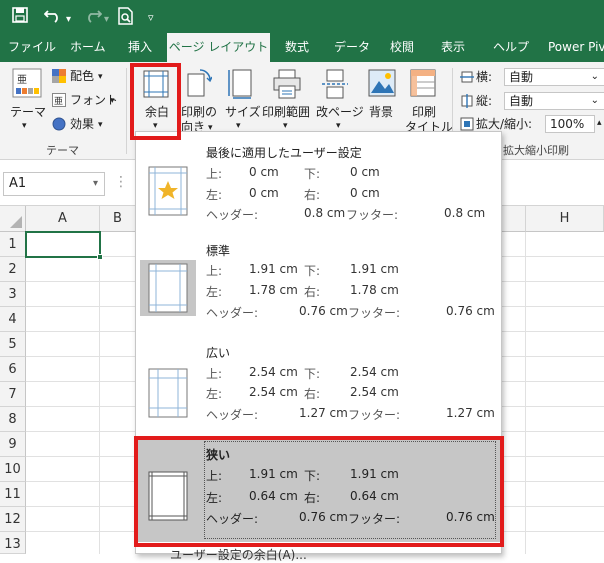  What do you see at coordinates (595, 77) in the screenshot?
I see `width-dropdown-icon: ⌄` at bounding box center [595, 77].